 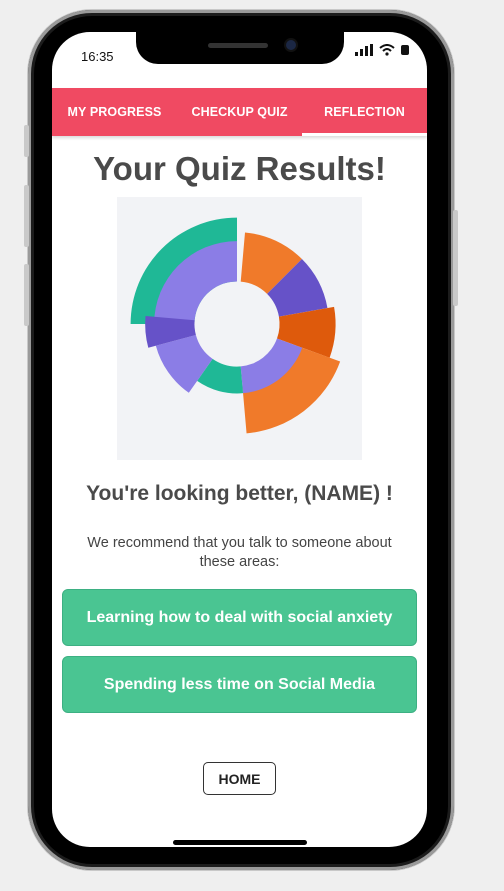 What do you see at coordinates (291, 45) in the screenshot?
I see `camera-icon` at bounding box center [291, 45].